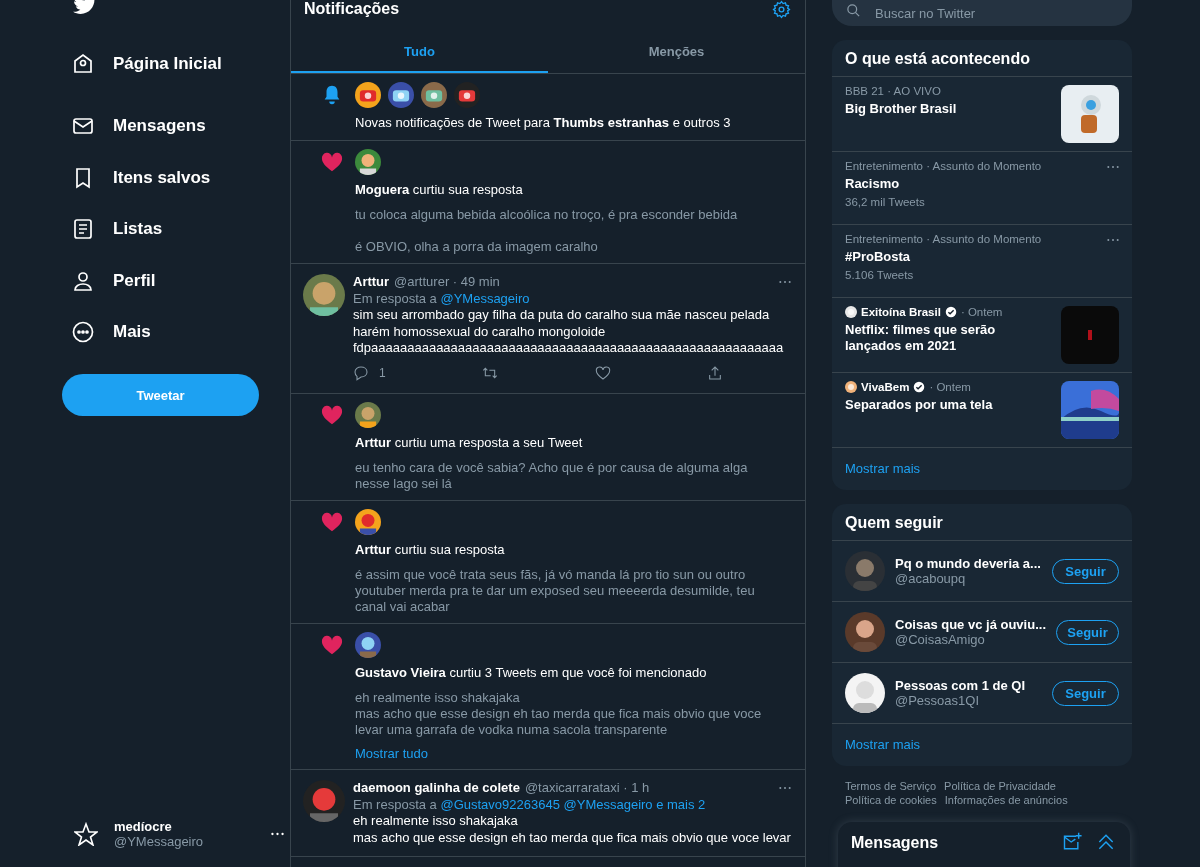 The height and width of the screenshot is (867, 1200). What do you see at coordinates (136, 178) in the screenshot?
I see `nav-item: Itens salvos` at bounding box center [136, 178].